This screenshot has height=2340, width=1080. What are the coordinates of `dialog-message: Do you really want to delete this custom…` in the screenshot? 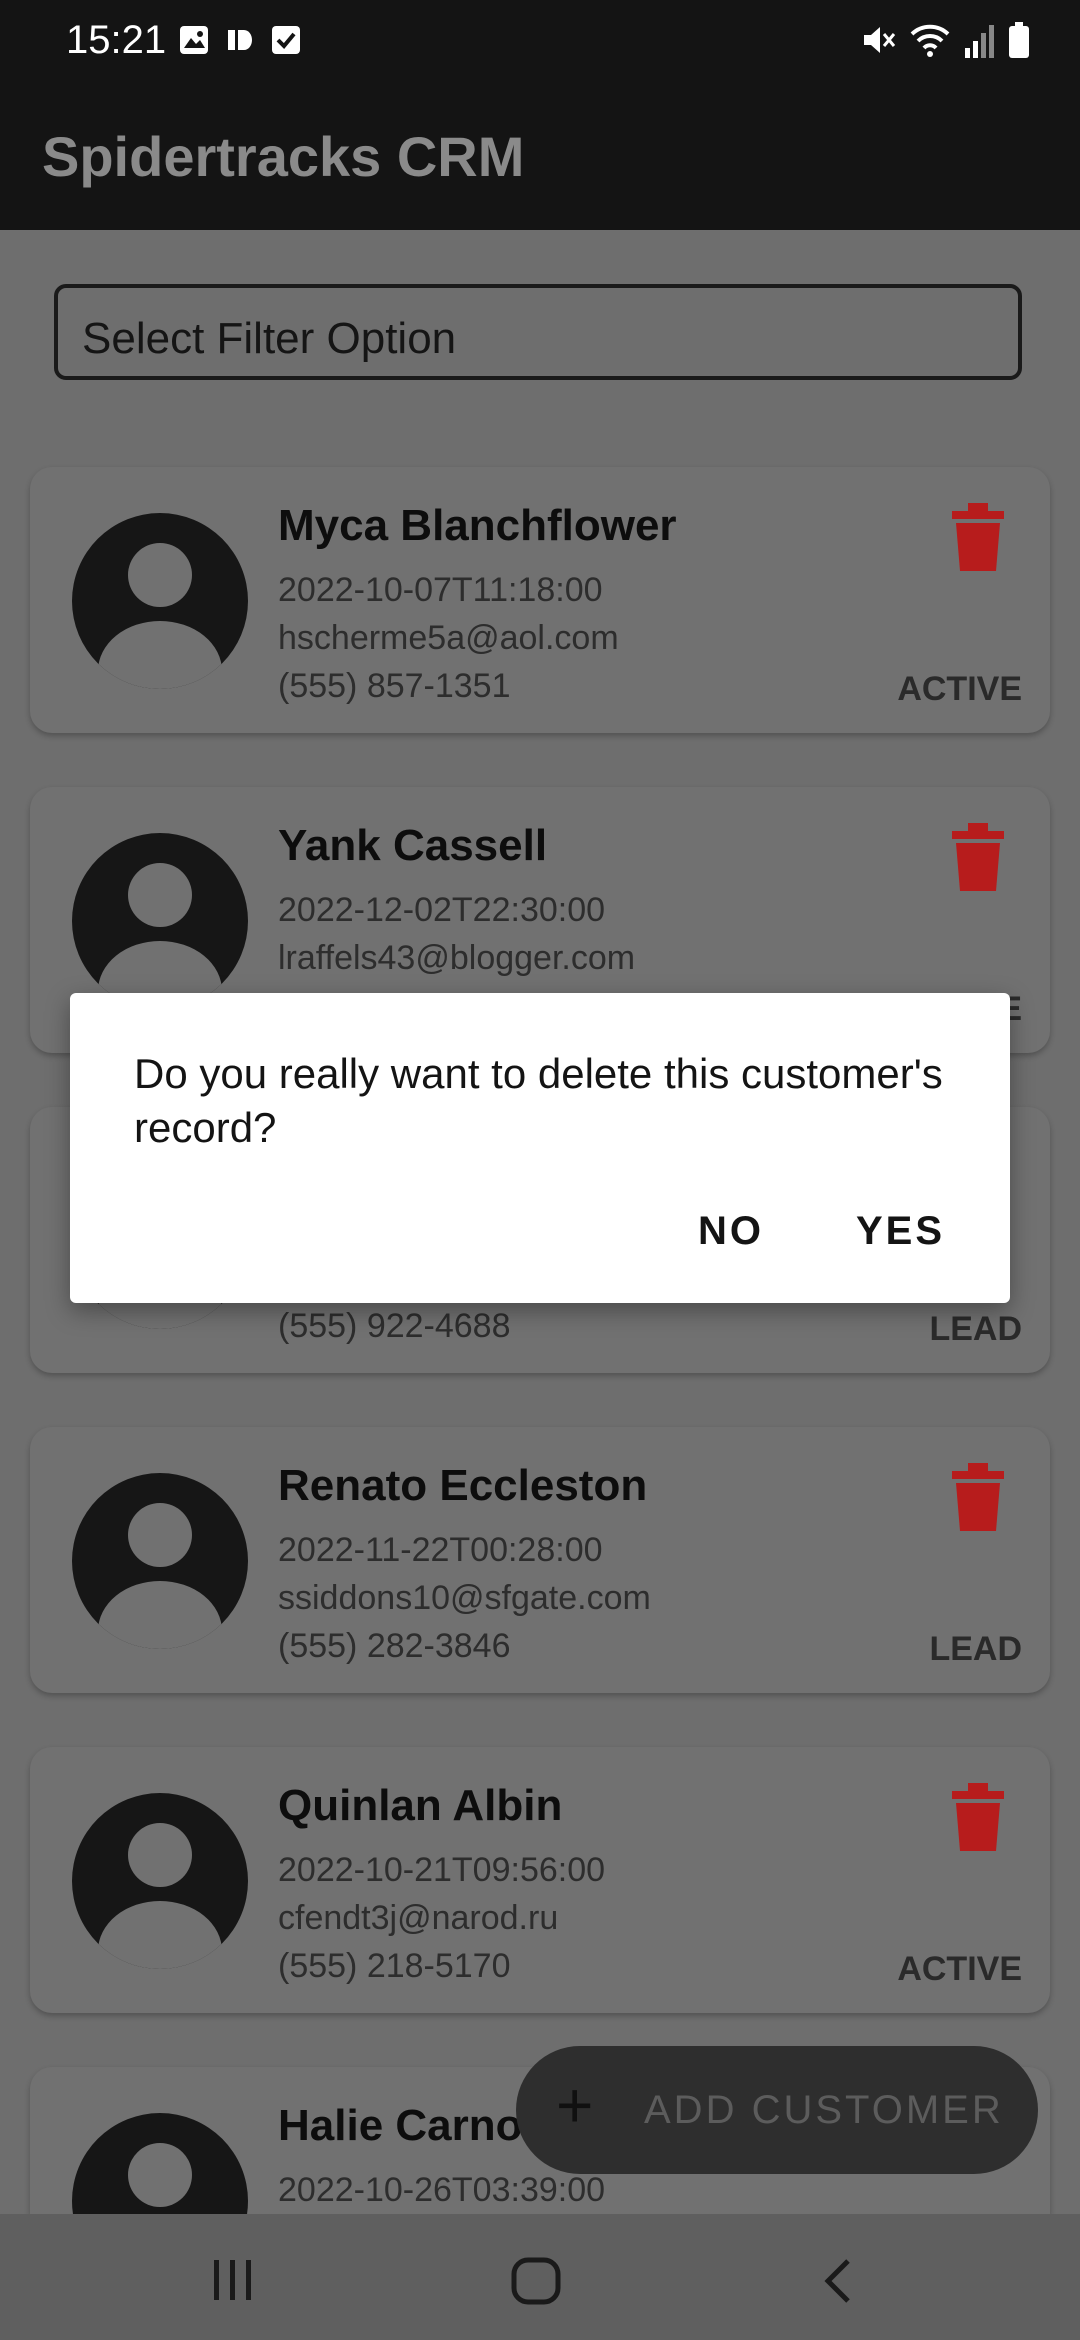 It's located at (538, 1100).